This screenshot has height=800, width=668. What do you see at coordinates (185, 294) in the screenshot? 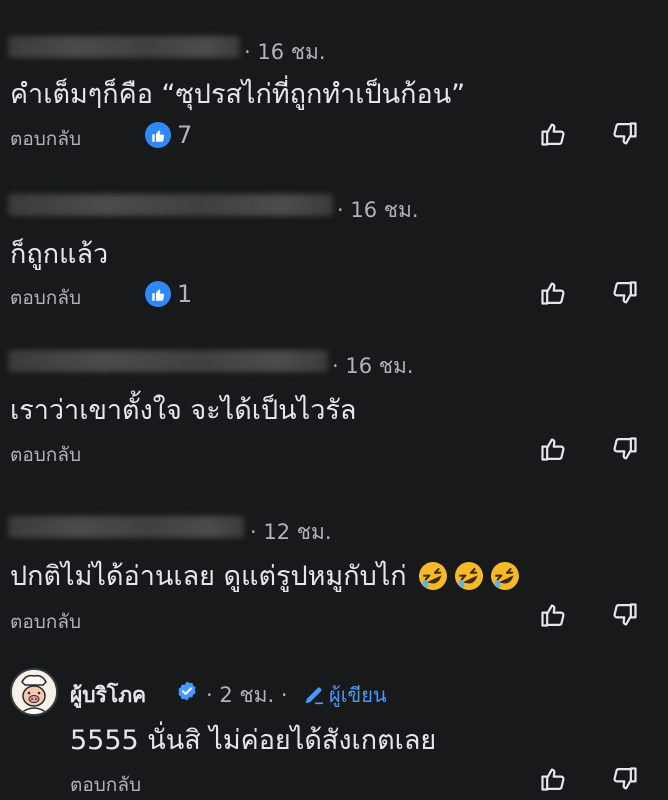
I see `like-count: 1` at bounding box center [185, 294].